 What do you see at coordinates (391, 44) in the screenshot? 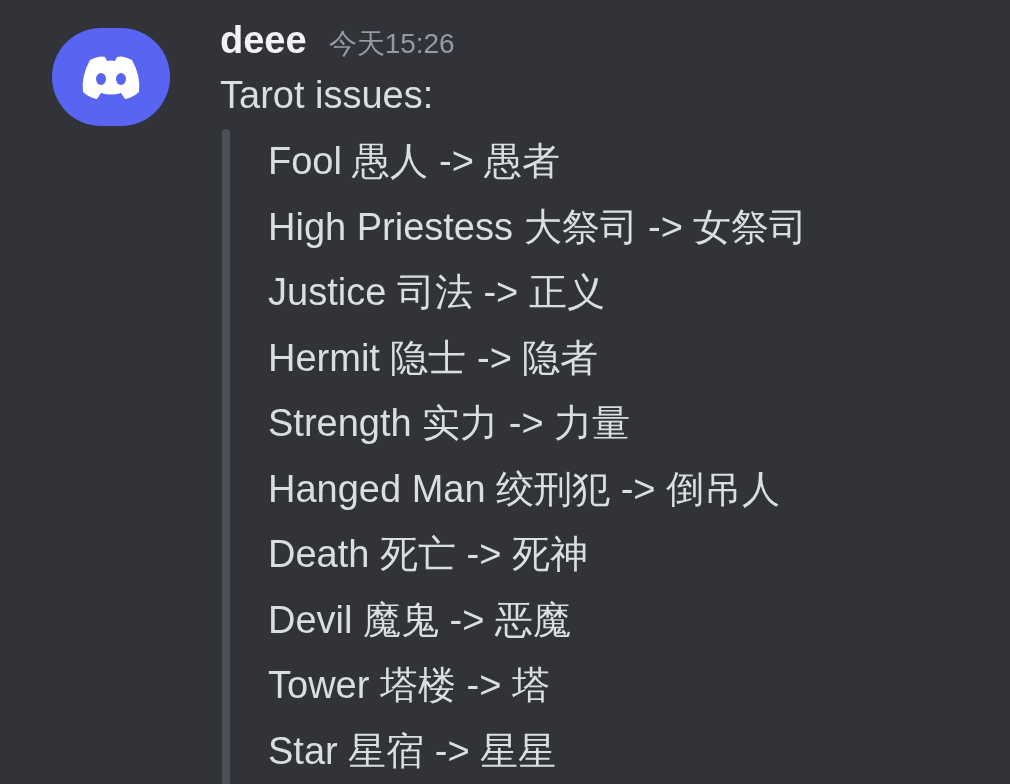
I see `timestamp: 今天15:26` at bounding box center [391, 44].